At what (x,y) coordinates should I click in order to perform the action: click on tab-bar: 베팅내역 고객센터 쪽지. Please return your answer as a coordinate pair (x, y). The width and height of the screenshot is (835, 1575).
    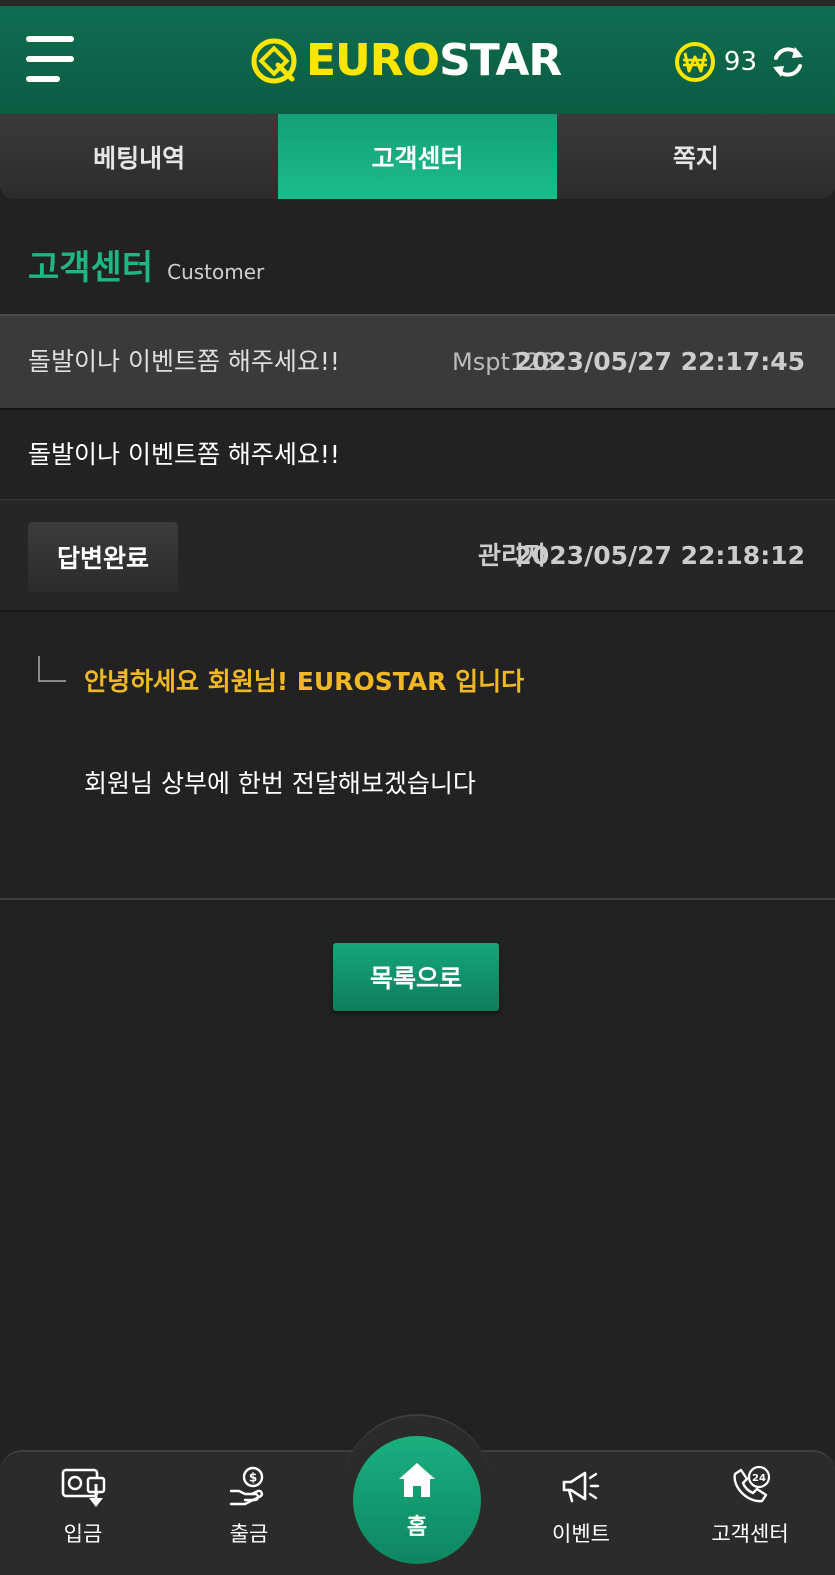
    Looking at the image, I should click on (417, 156).